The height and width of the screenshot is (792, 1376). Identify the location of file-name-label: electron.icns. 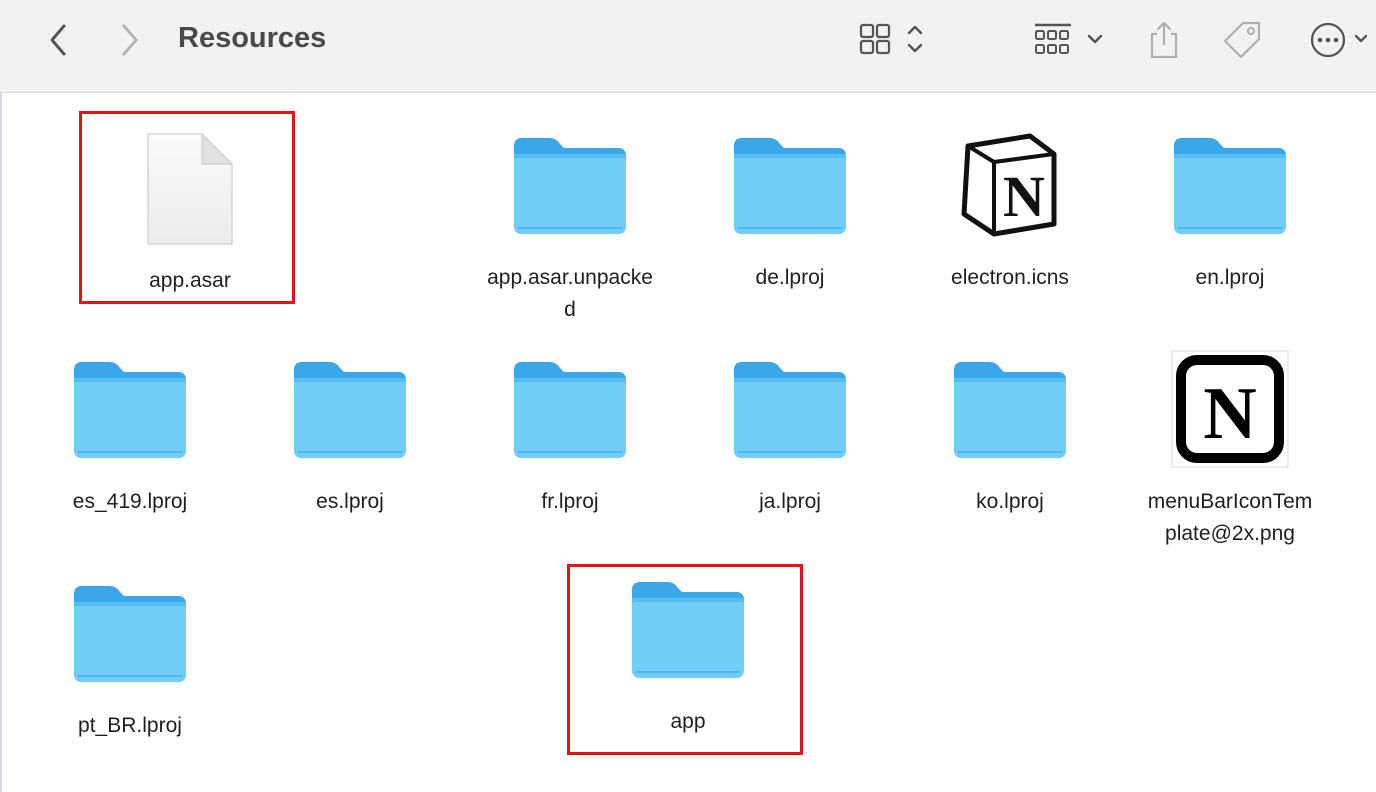
(1010, 277).